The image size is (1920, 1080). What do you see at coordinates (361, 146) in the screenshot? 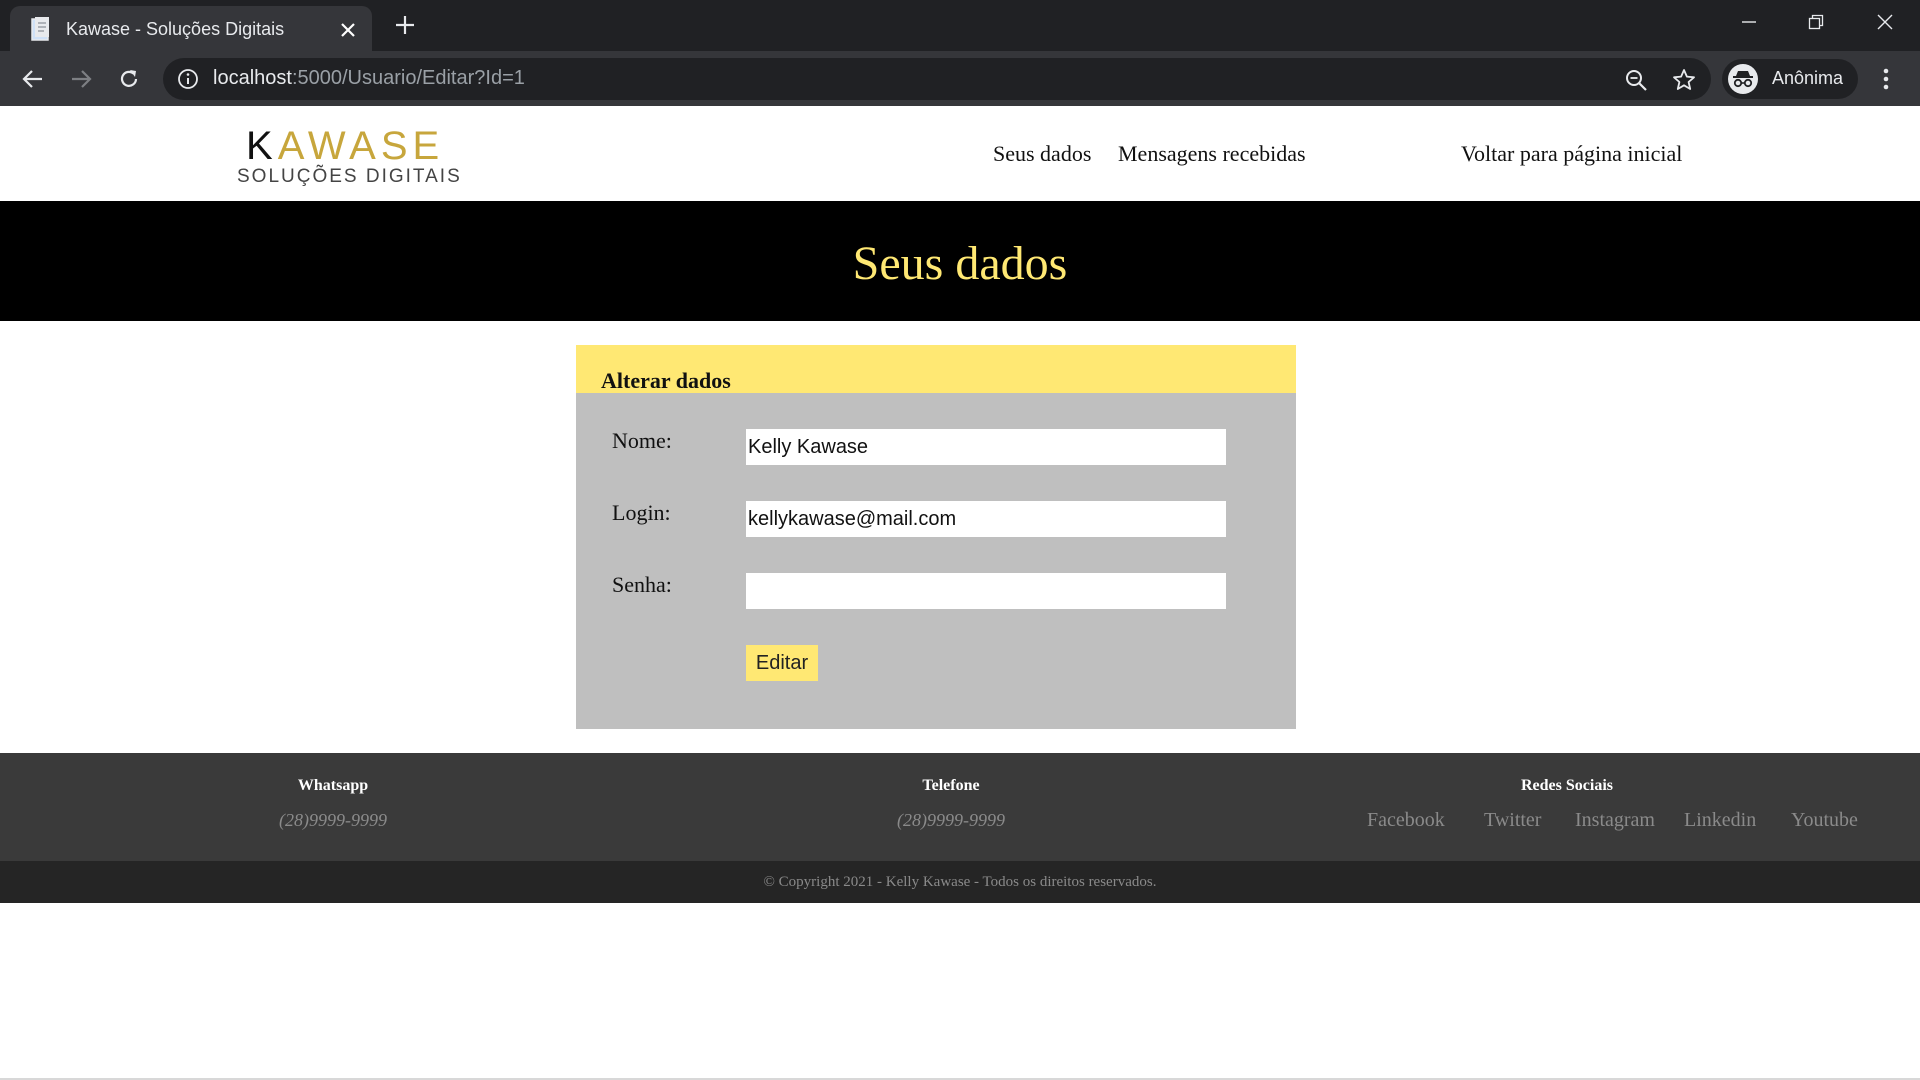
I see `logo-rest: AWASE` at bounding box center [361, 146].